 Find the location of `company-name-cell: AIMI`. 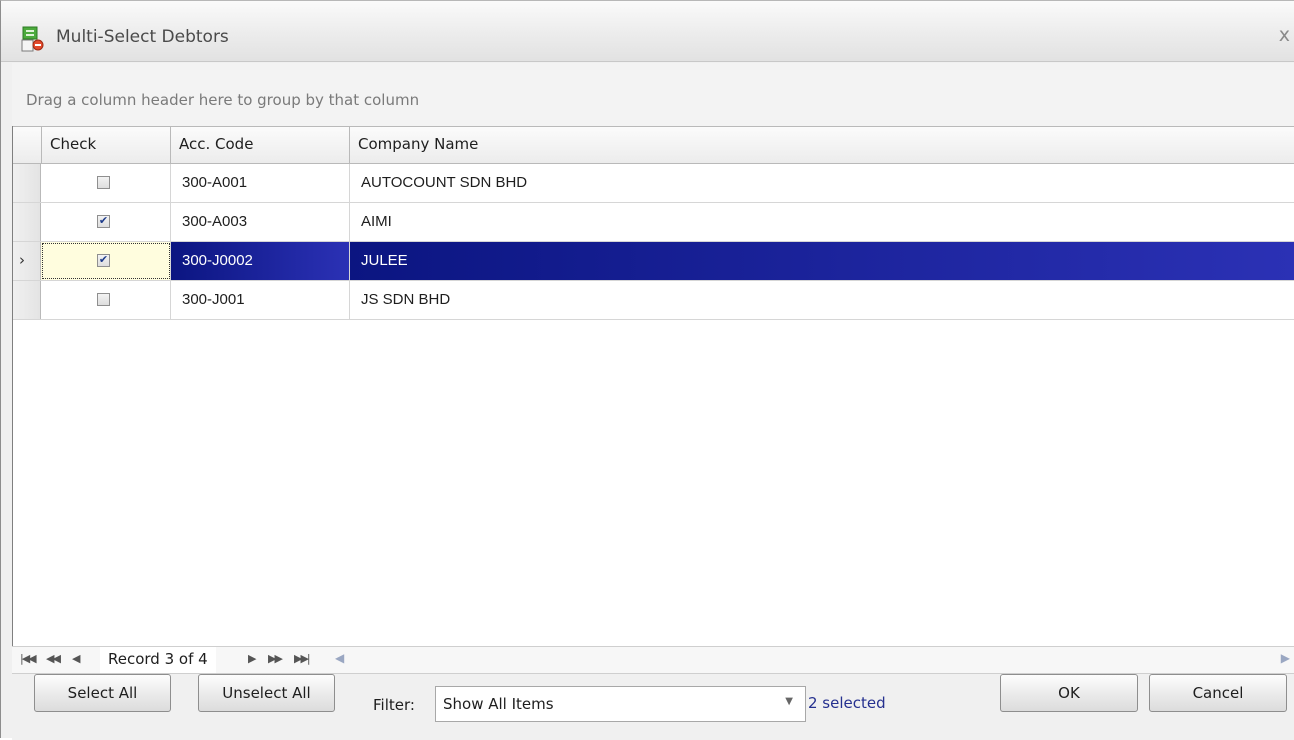

company-name-cell: AIMI is located at coordinates (822, 222).